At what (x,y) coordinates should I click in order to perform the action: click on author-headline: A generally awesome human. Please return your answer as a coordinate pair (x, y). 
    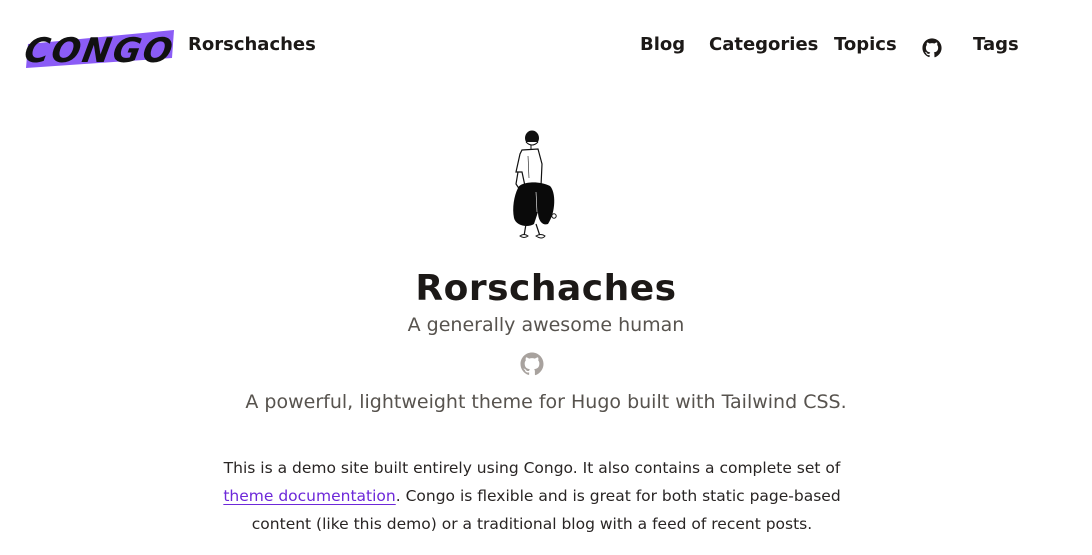
    Looking at the image, I should click on (546, 325).